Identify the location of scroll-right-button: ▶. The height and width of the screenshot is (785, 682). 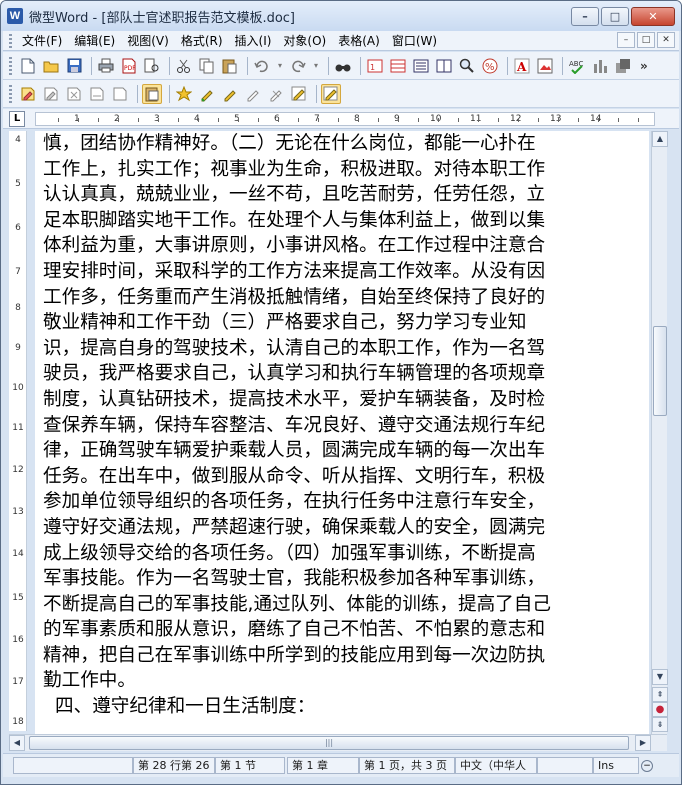
(643, 743).